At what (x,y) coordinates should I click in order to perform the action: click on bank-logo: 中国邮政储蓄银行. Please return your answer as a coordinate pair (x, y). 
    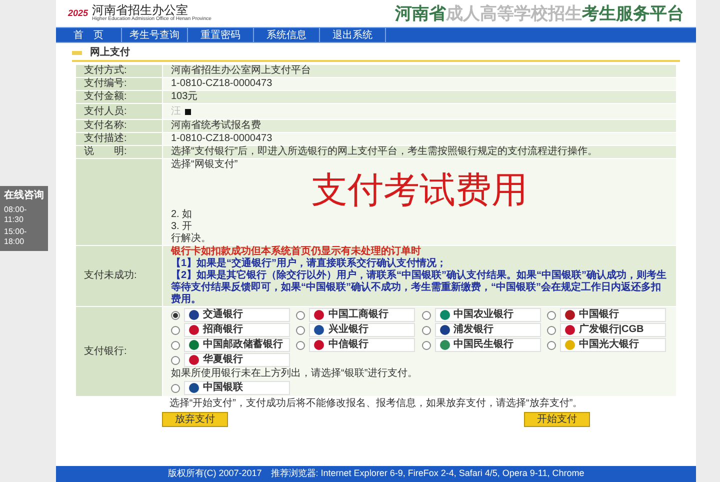
    Looking at the image, I should click on (237, 345).